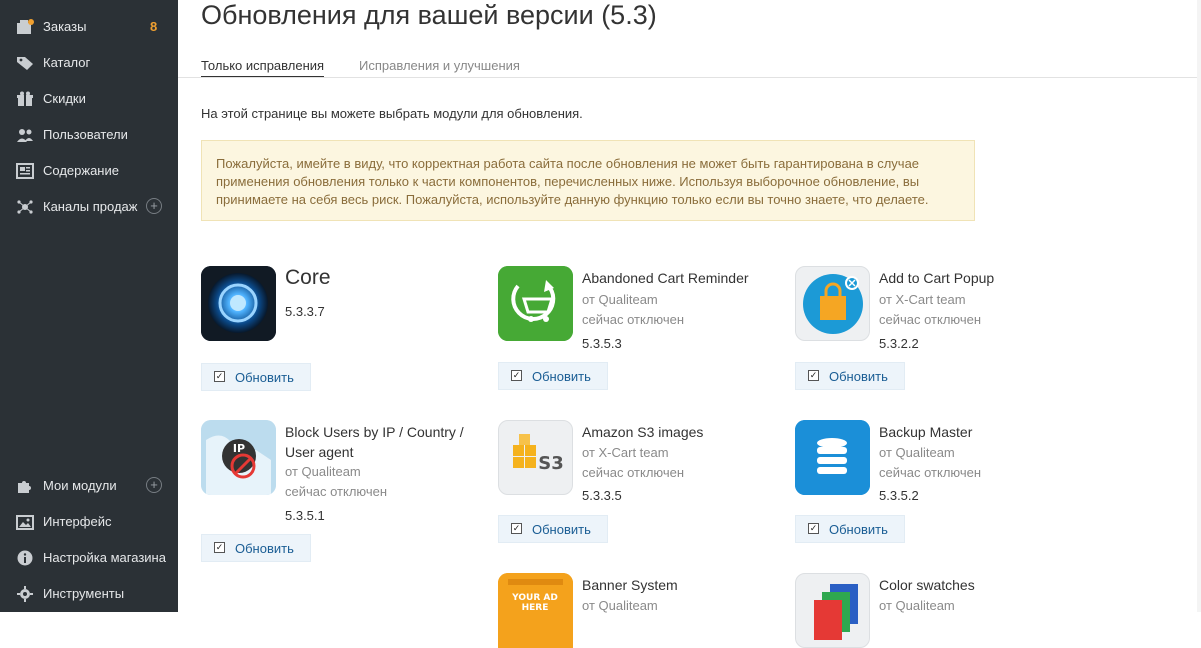 The height and width of the screenshot is (648, 1201). What do you see at coordinates (154, 485) in the screenshot?
I see `add-module-icon: +` at bounding box center [154, 485].